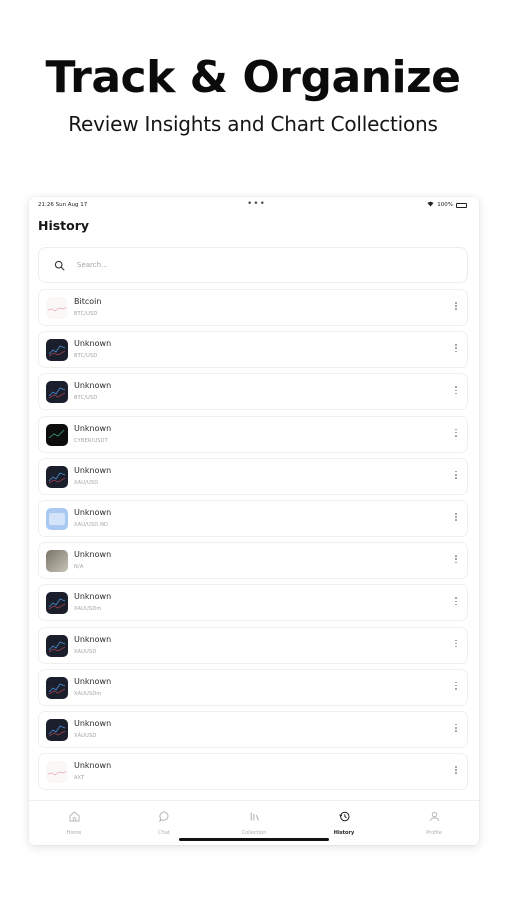  Describe the element at coordinates (434, 817) in the screenshot. I see `user-icon` at that location.